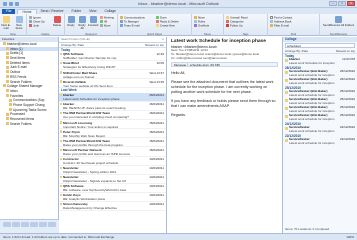  Describe the element at coordinates (34, 25) in the screenshot. I see `junk-button: Junk` at that location.